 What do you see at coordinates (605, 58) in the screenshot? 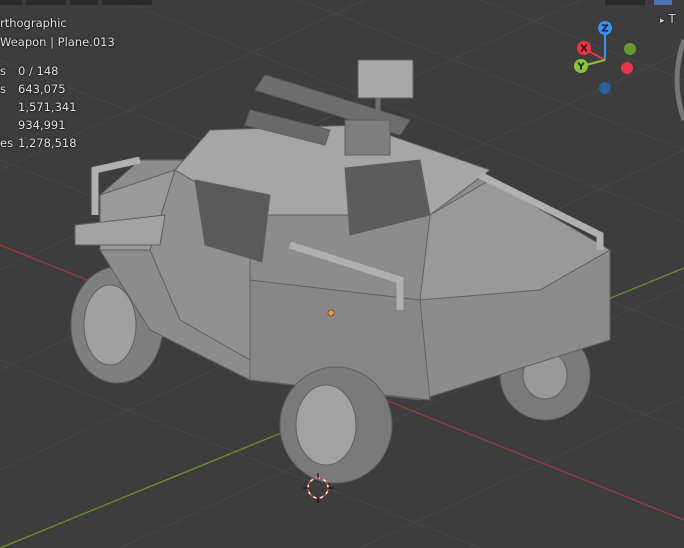
I see `navigation-gizmo: Z X Y` at bounding box center [605, 58].